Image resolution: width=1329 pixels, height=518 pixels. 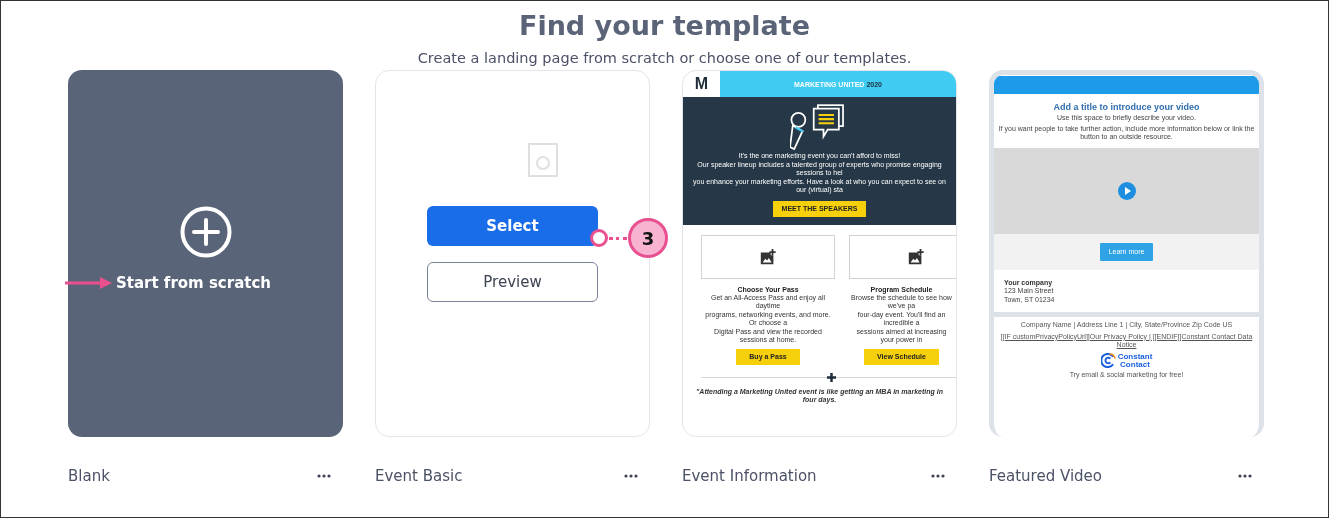 What do you see at coordinates (1135, 364) in the screenshot?
I see `brand-name: Contact` at bounding box center [1135, 364].